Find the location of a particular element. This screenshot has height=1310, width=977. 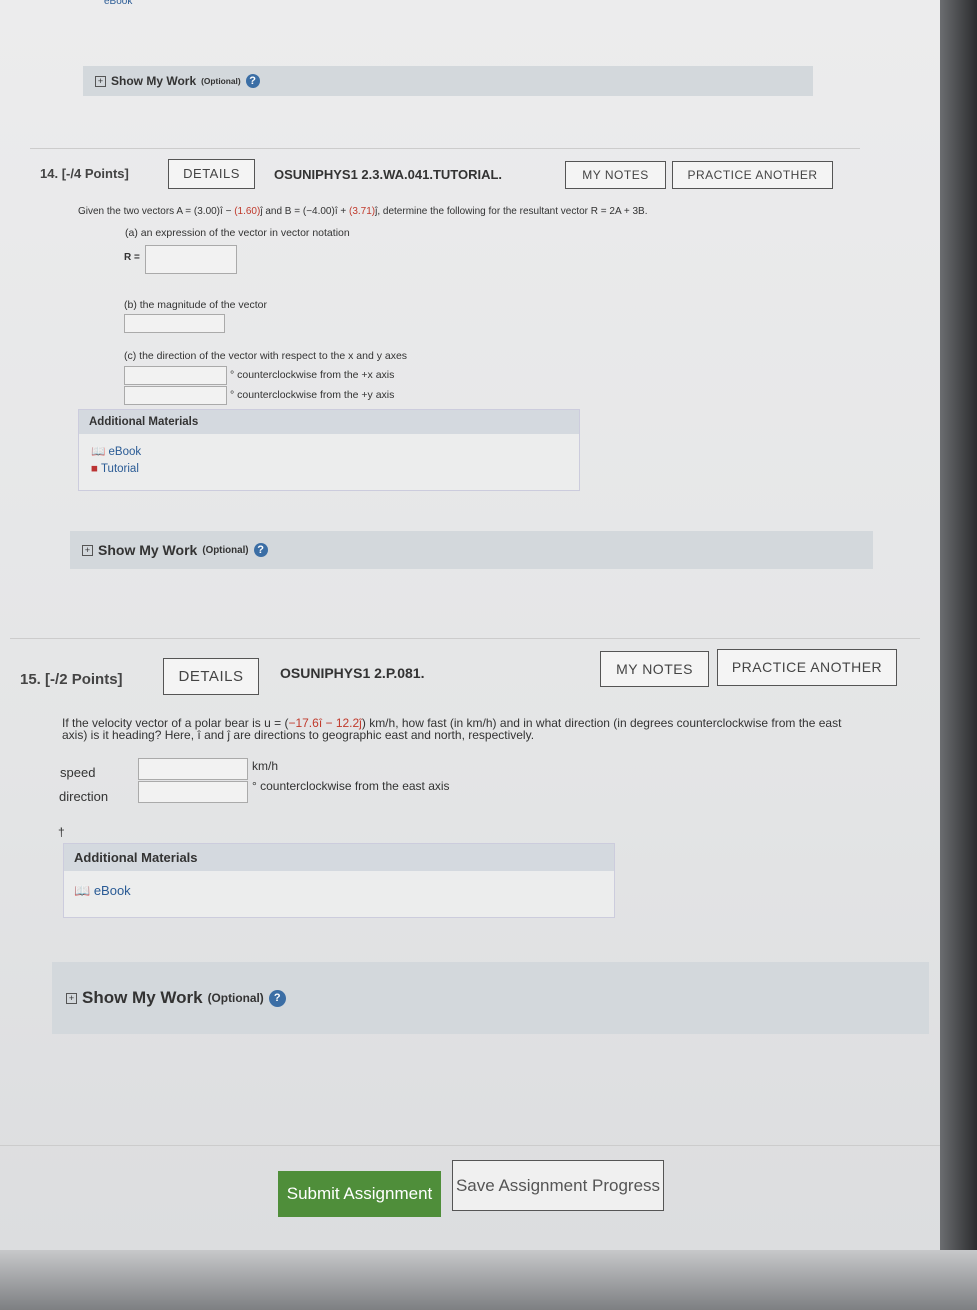

screen-bezel is located at coordinates (958, 655).